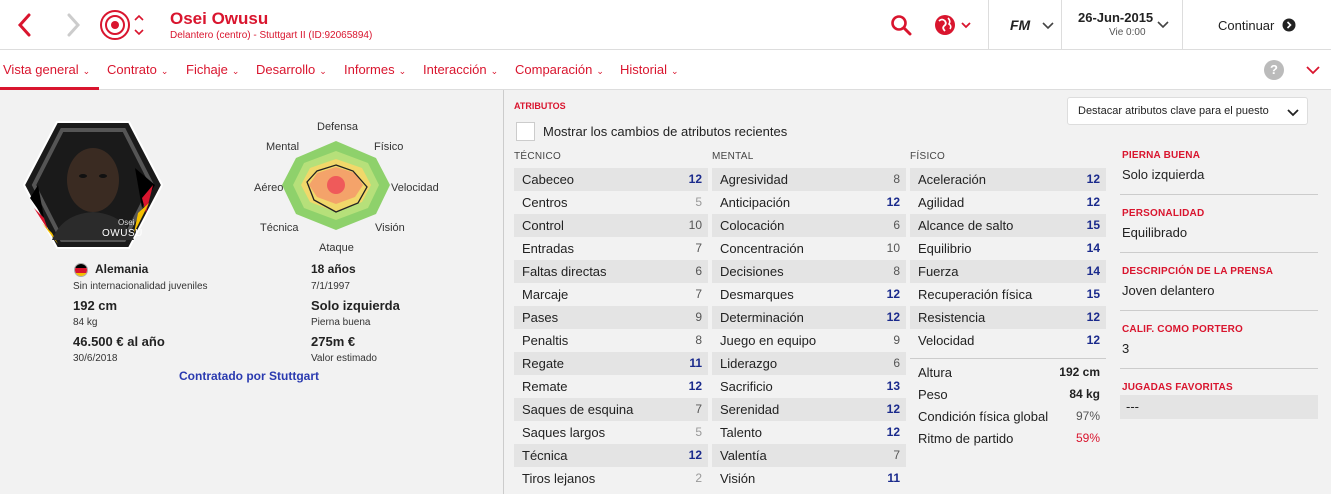 The height and width of the screenshot is (494, 1331). What do you see at coordinates (611, 248) in the screenshot?
I see `technical-attribute-row: Entradas 7` at bounding box center [611, 248].